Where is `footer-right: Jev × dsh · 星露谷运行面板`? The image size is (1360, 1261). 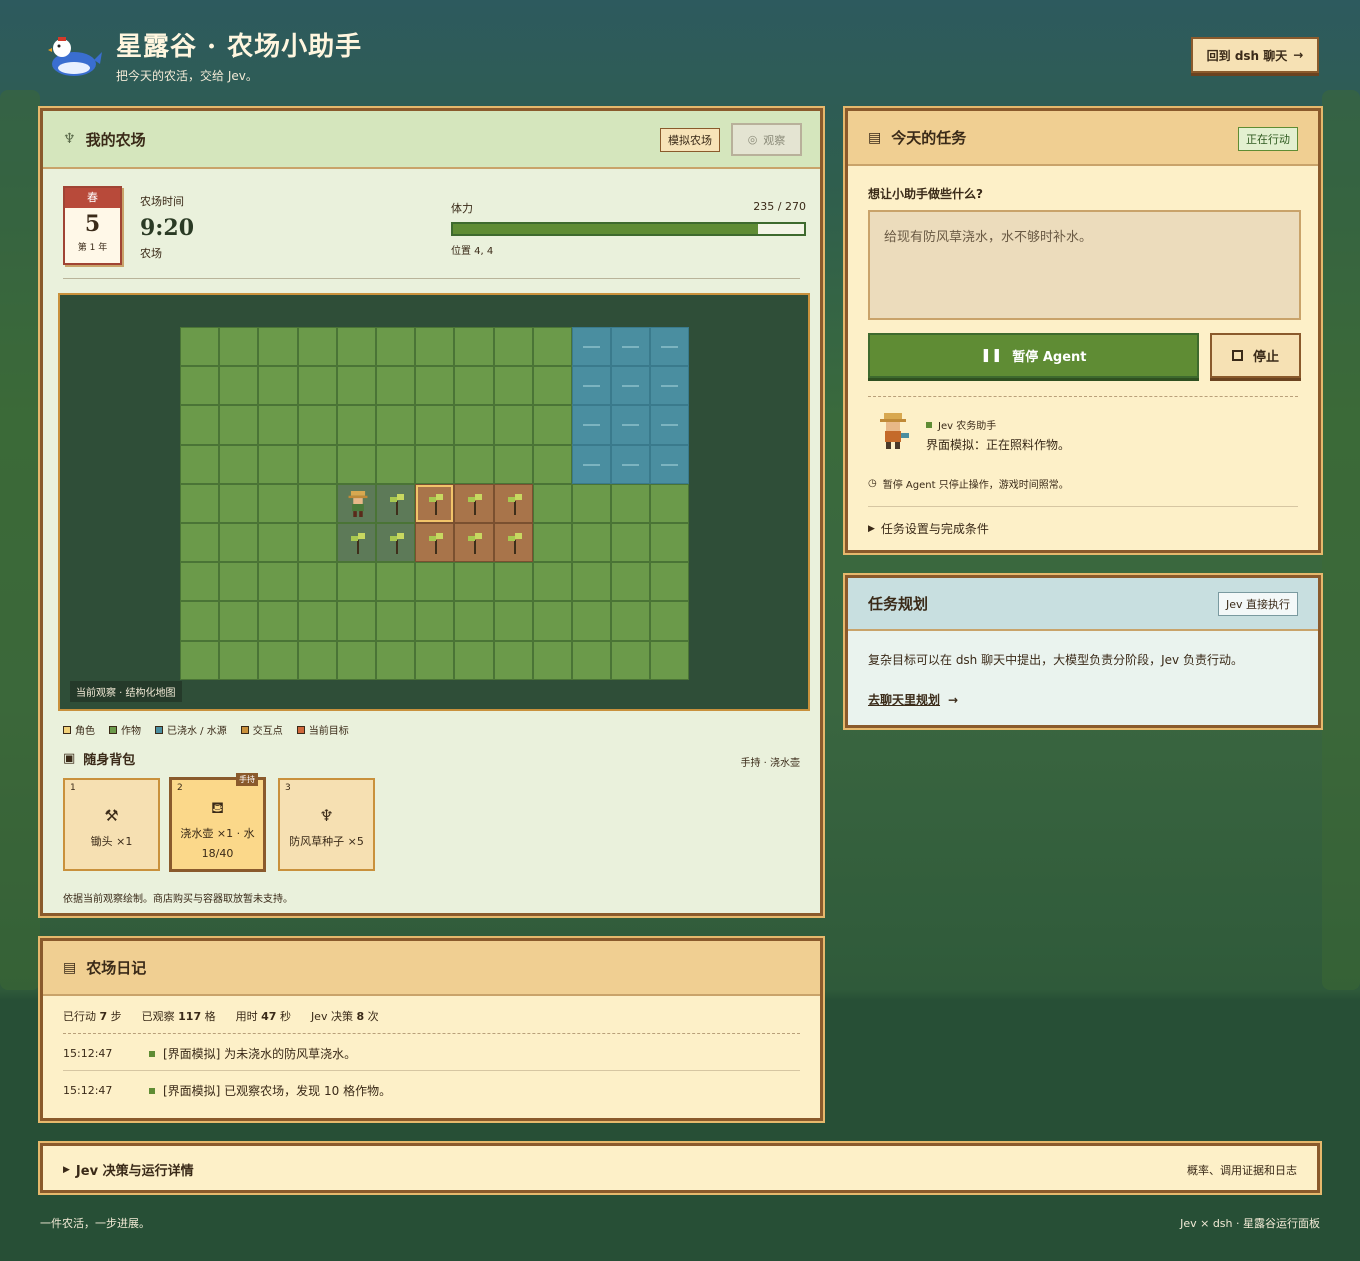 footer-right: Jev × dsh · 星露谷运行面板 is located at coordinates (1250, 1223).